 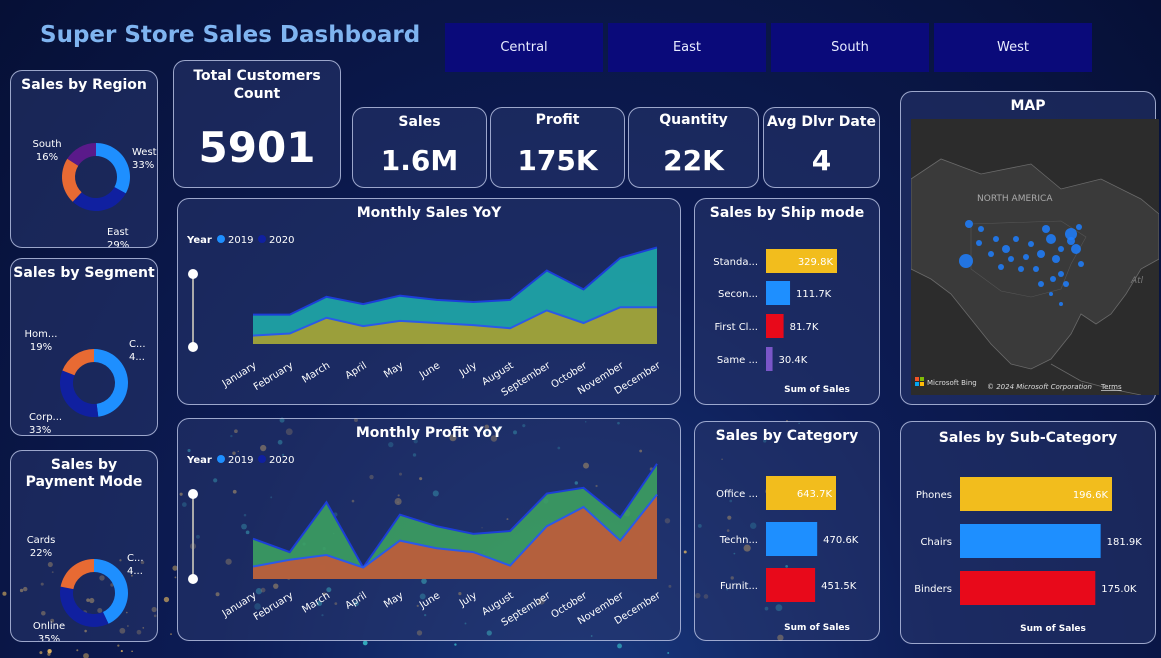 I want to click on map-region-label: NORTH AMERICA, so click(x=1015, y=199).